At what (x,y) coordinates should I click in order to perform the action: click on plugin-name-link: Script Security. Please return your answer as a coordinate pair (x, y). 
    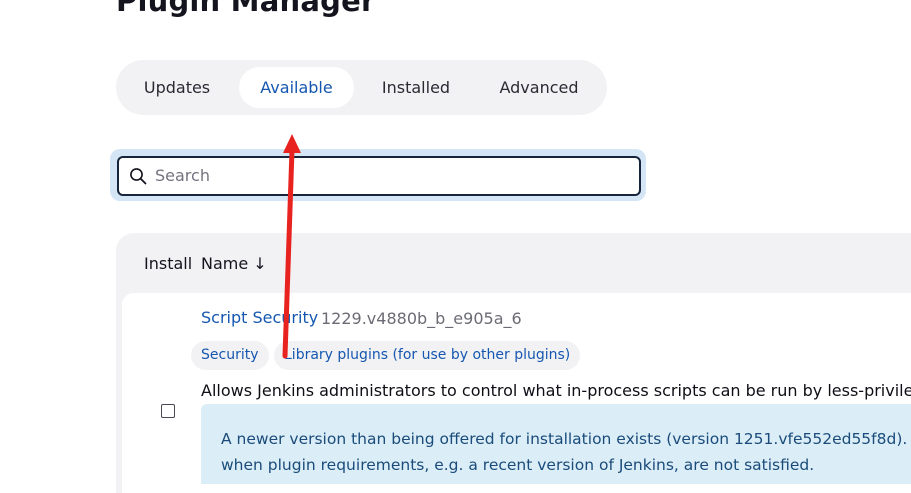
    Looking at the image, I should click on (259, 317).